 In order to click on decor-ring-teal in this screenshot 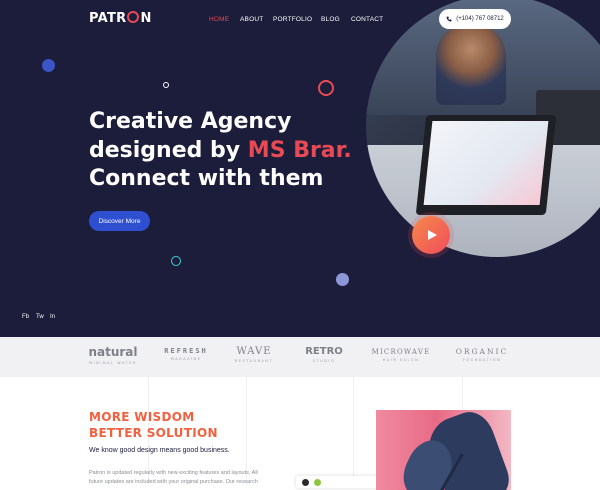, I will do `click(176, 261)`.